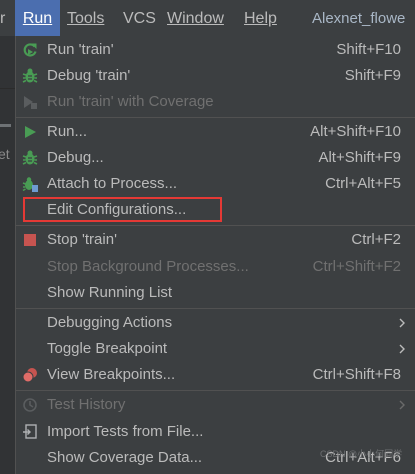  Describe the element at coordinates (7, 88) in the screenshot. I see `divider` at that location.